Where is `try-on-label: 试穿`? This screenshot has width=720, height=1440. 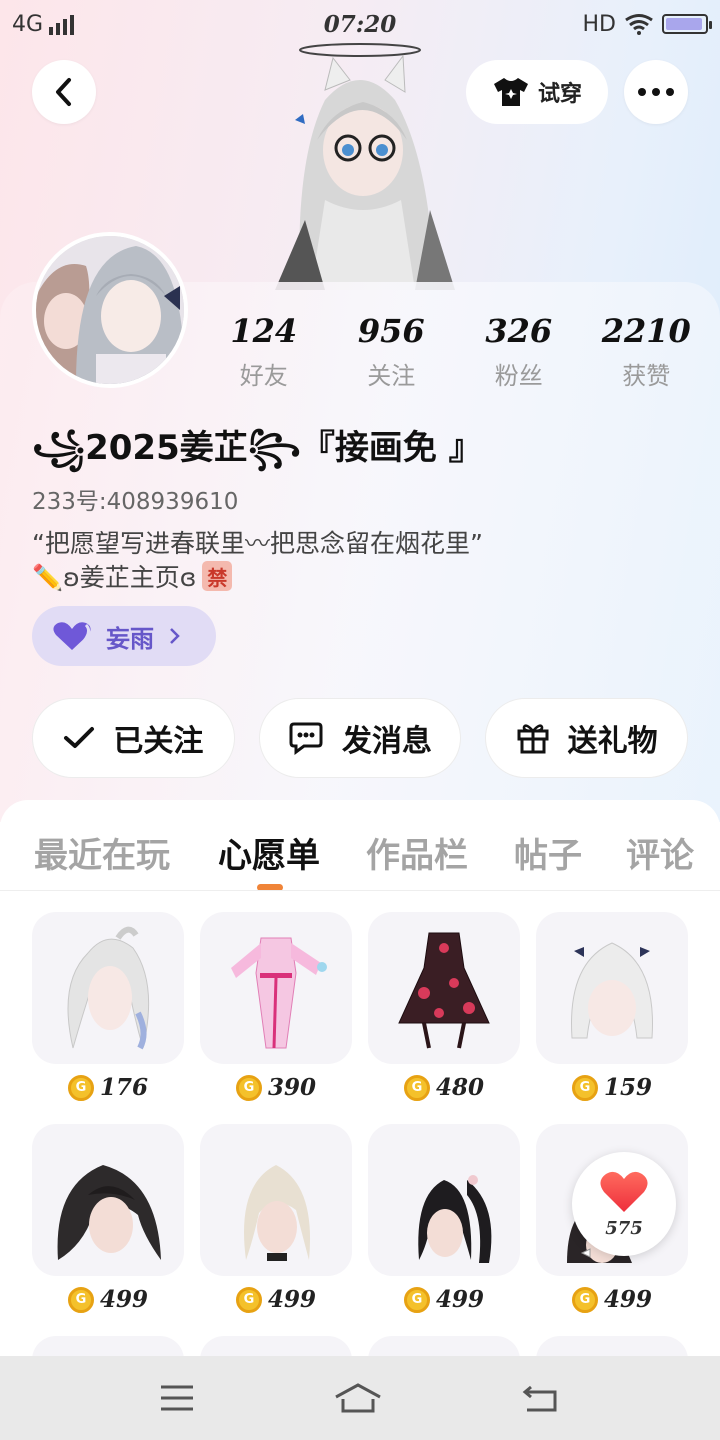
try-on-label: 试穿 is located at coordinates (559, 94).